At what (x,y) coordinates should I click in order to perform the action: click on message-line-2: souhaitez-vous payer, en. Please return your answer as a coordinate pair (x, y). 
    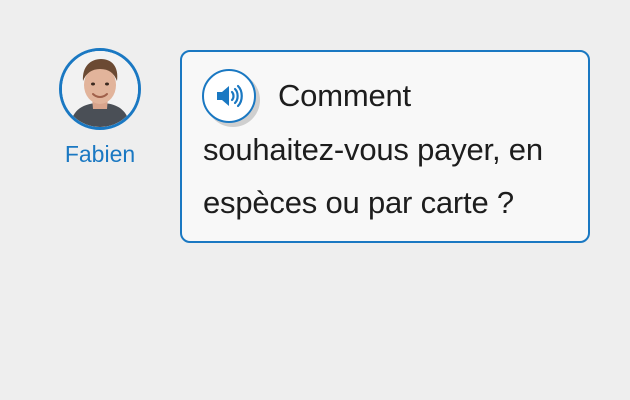
    Looking at the image, I should click on (373, 149).